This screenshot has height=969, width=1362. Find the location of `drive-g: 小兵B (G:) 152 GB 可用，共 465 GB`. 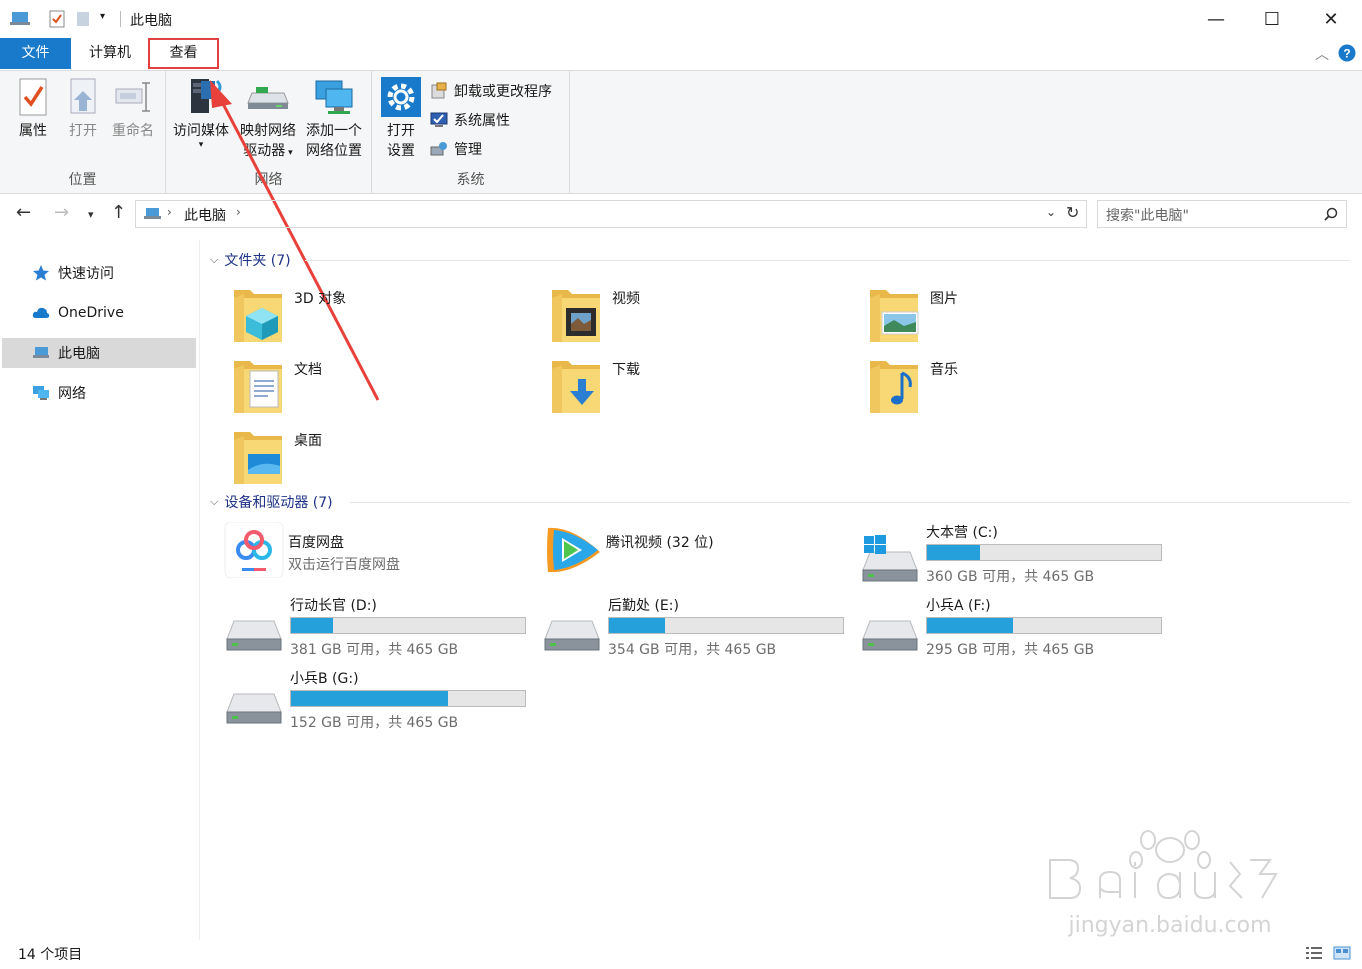

drive-g: 小兵B (G:) 152 GB 可用，共 465 GB is located at coordinates (381, 703).